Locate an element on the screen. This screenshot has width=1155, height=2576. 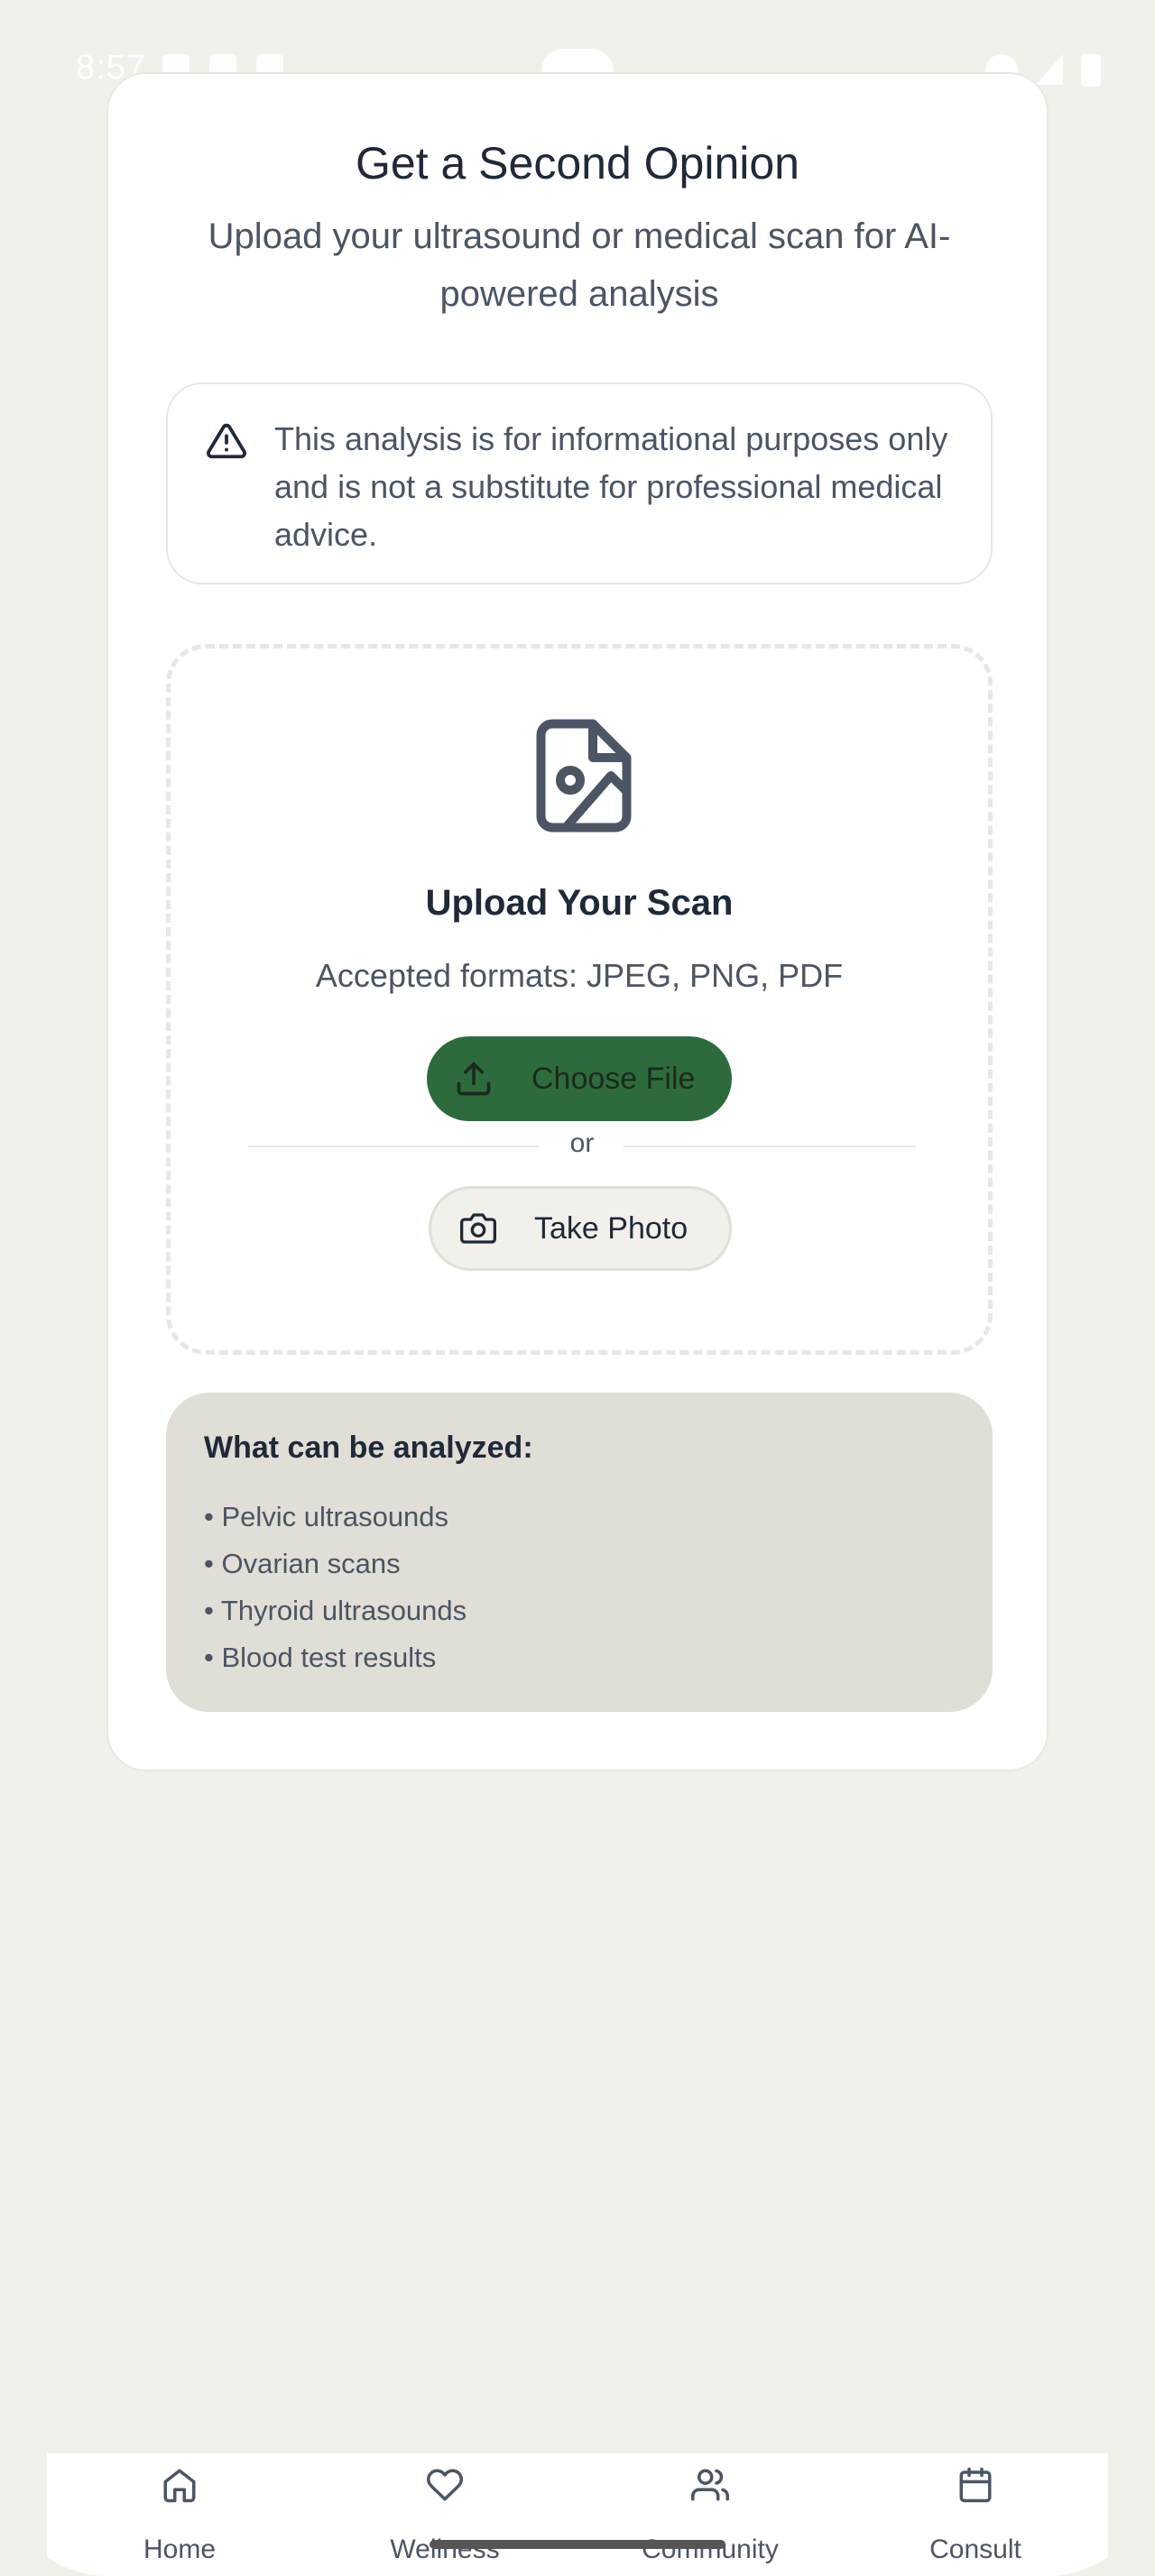
list-item: • Thyroid ultrasounds is located at coordinates (335, 1610).